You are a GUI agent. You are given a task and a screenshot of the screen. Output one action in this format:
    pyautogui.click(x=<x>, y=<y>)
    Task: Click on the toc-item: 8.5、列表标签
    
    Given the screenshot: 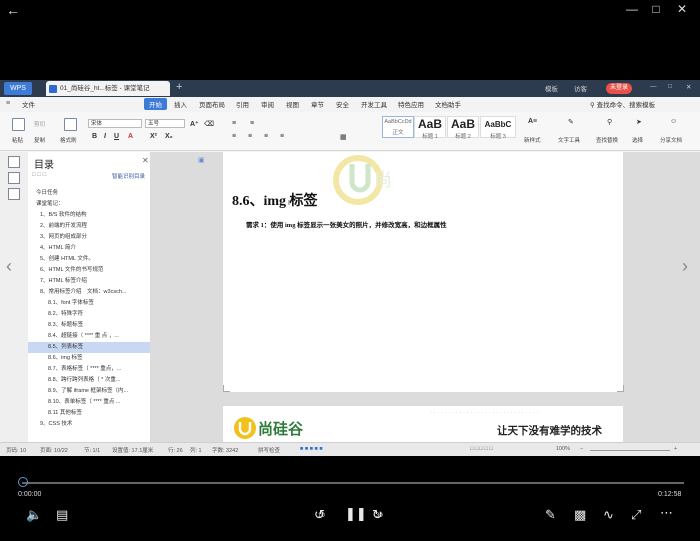 What is the action you would take?
    pyautogui.click(x=89, y=347)
    